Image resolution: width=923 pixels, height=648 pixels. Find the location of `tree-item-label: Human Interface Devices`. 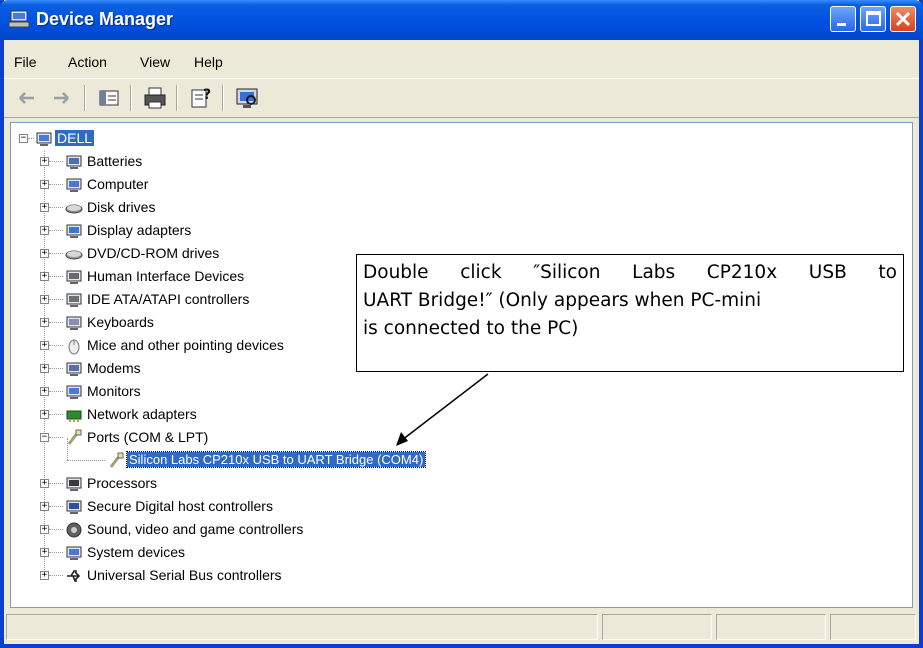

tree-item-label: Human Interface Devices is located at coordinates (166, 276).